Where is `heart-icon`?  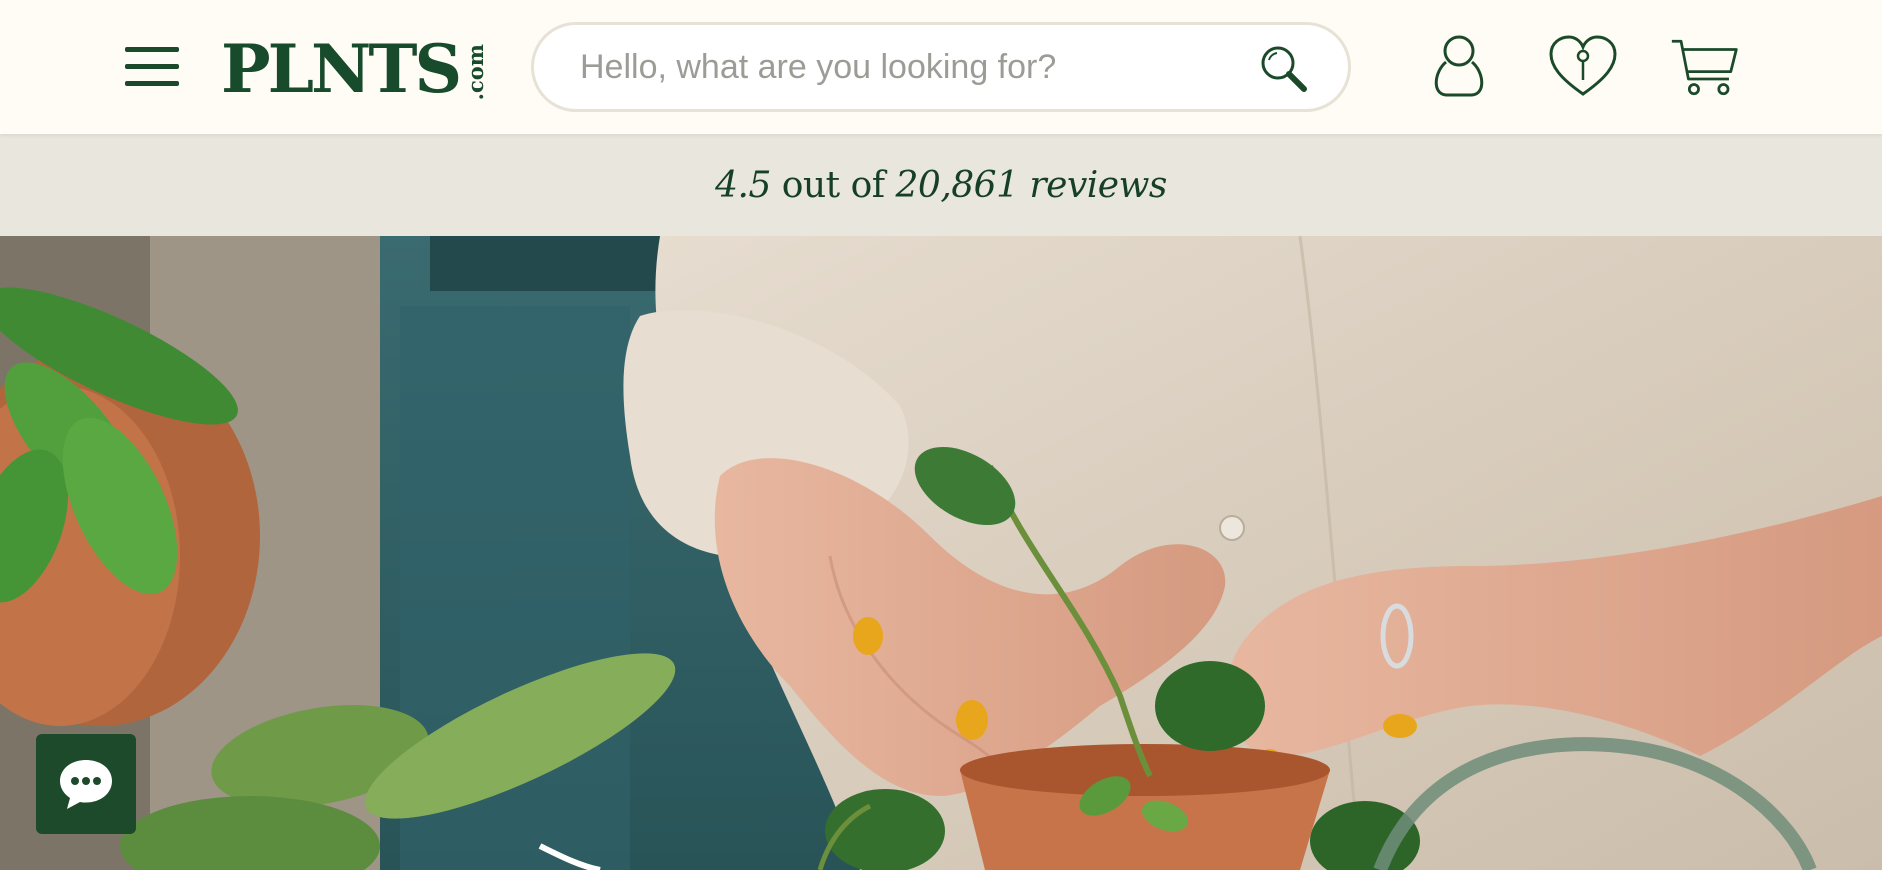 heart-icon is located at coordinates (1583, 67).